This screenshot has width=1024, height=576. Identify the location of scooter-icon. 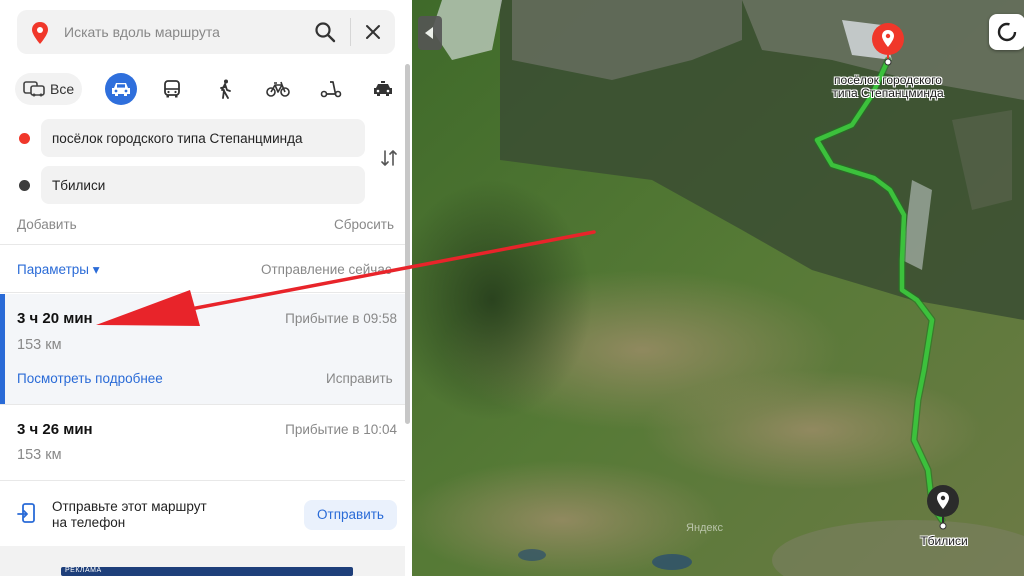
(331, 89).